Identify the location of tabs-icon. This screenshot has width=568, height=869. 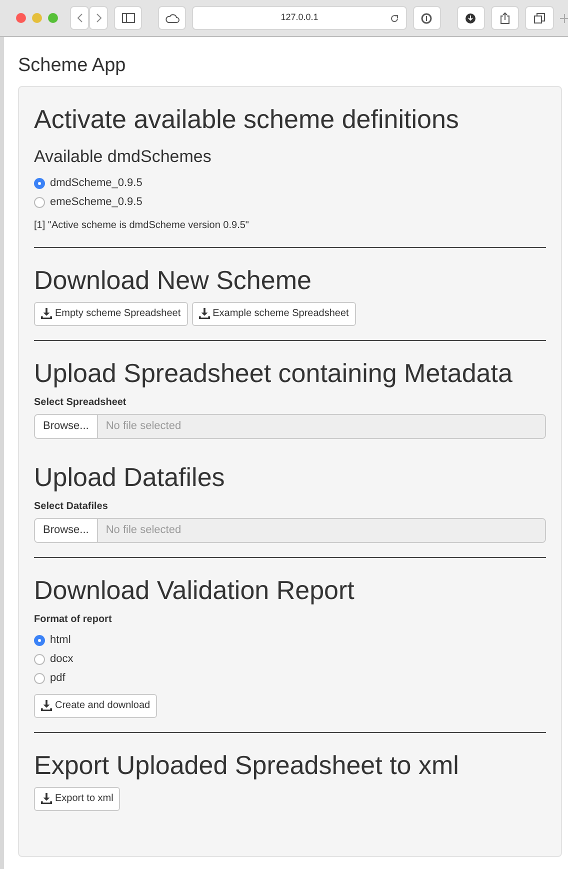
(539, 18).